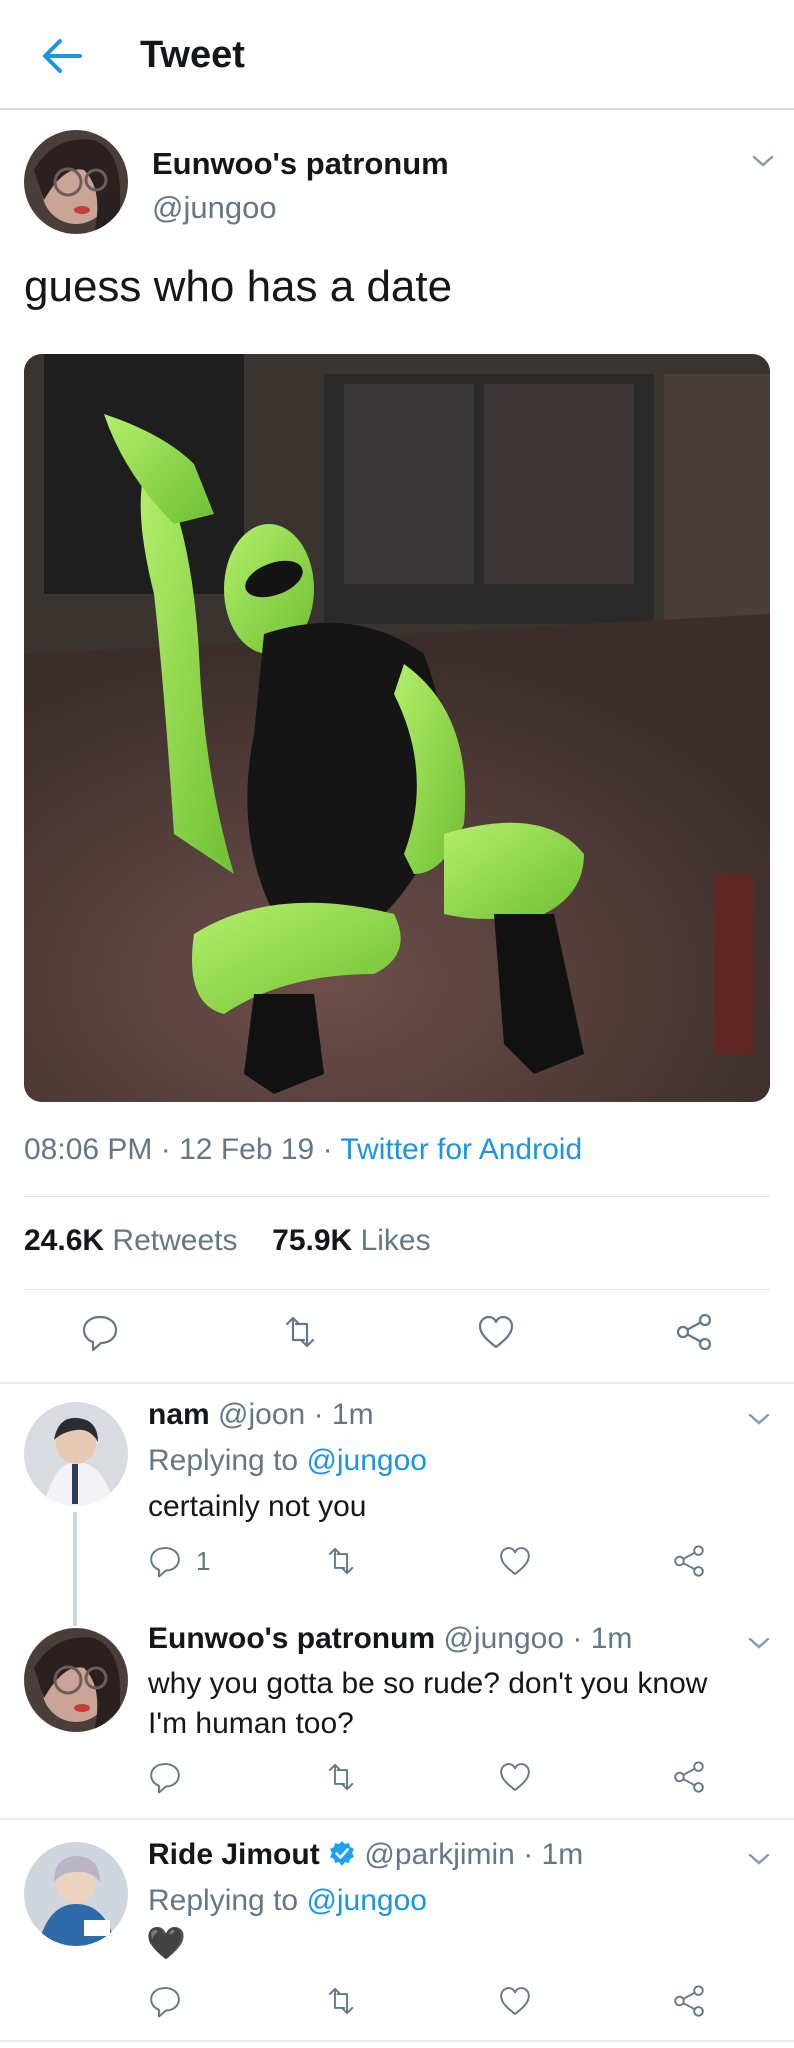 The width and height of the screenshot is (794, 2048). What do you see at coordinates (179, 1414) in the screenshot?
I see `reply-author-name: nam` at bounding box center [179, 1414].